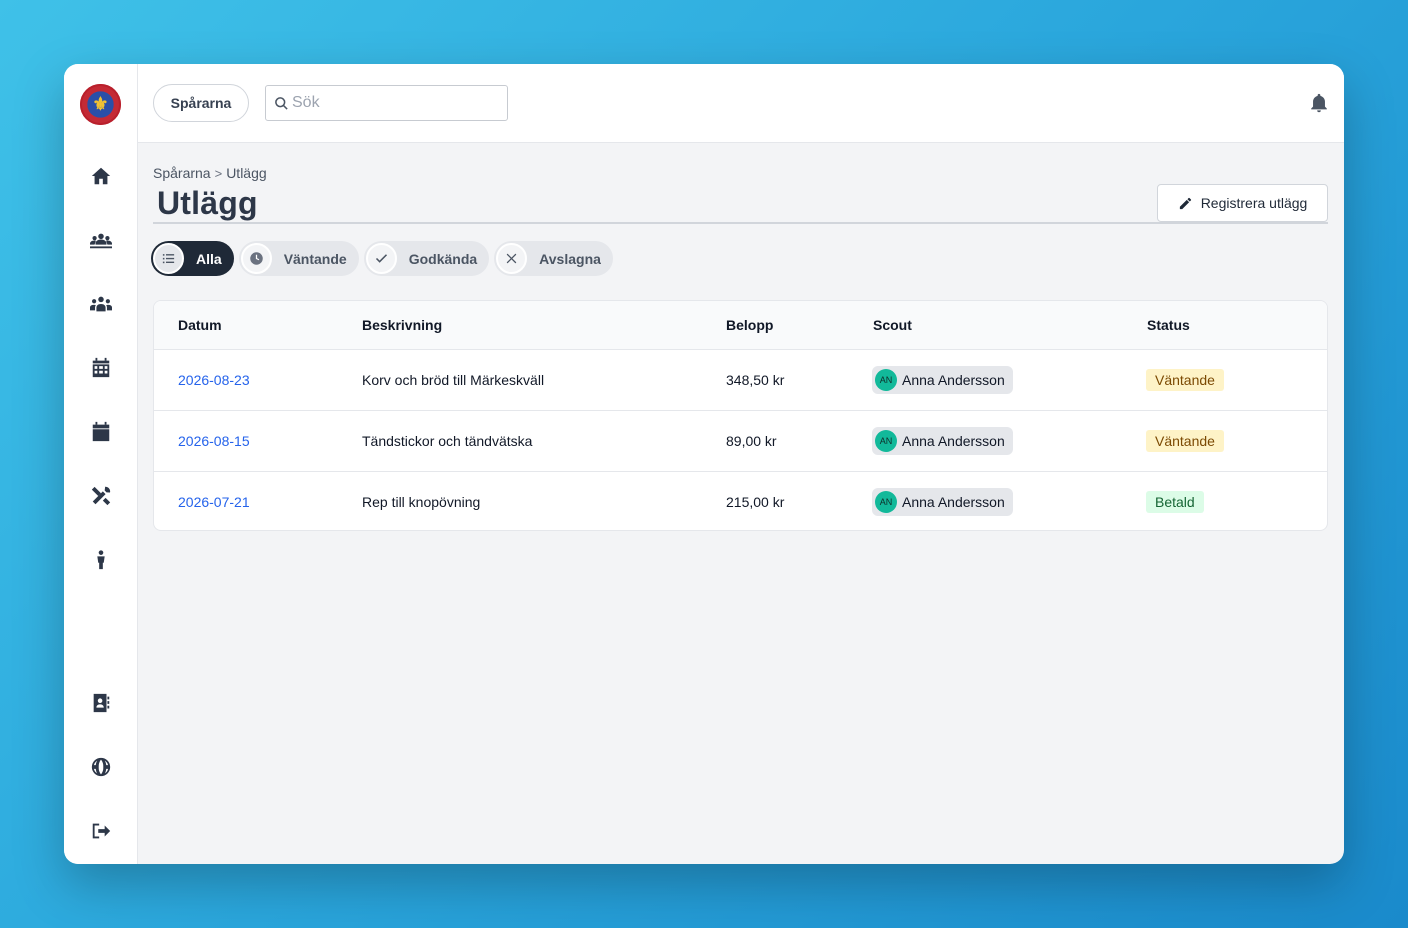 The height and width of the screenshot is (928, 1408). I want to click on filter-pending: Väntande, so click(298, 258).